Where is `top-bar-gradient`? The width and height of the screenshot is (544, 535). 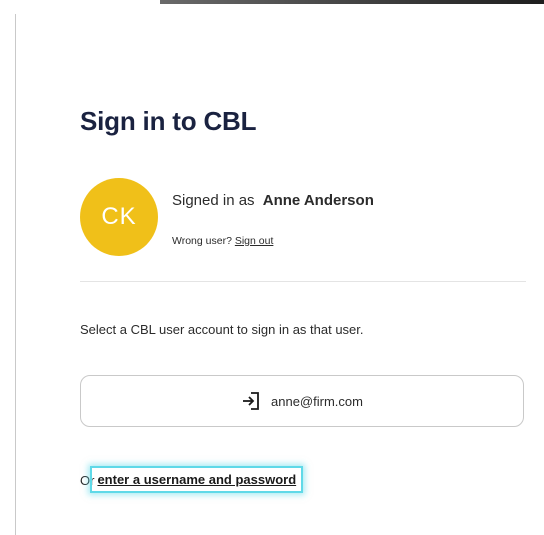 top-bar-gradient is located at coordinates (352, 2).